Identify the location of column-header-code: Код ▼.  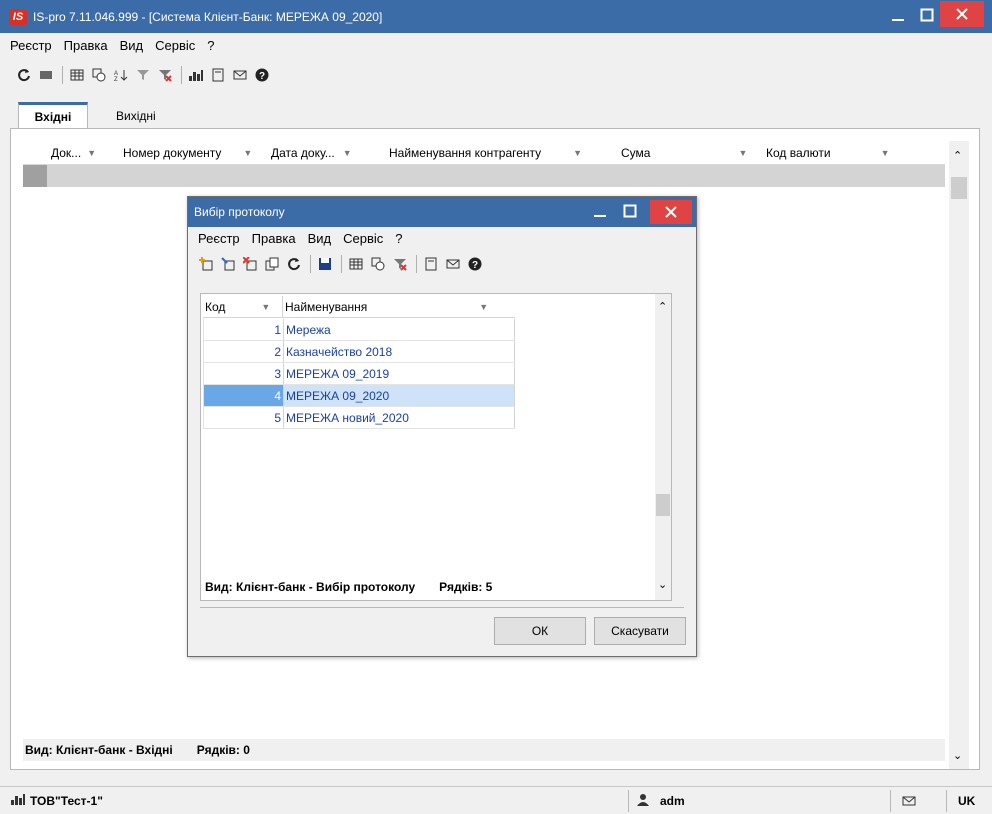
(243, 306).